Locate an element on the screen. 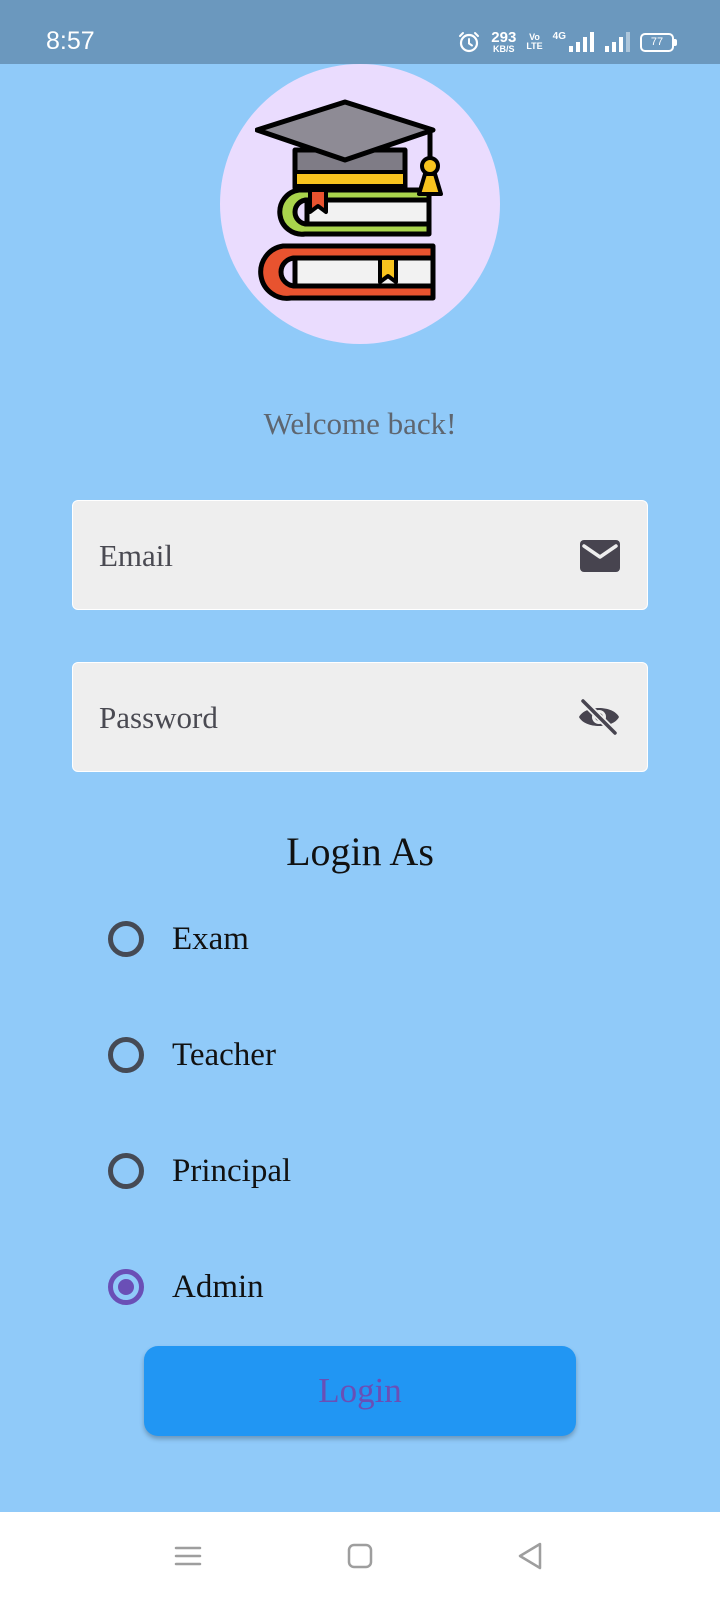 The height and width of the screenshot is (1600, 720). status-icons: 293 KB/S Vo LTE 4G 77 is located at coordinates (567, 42).